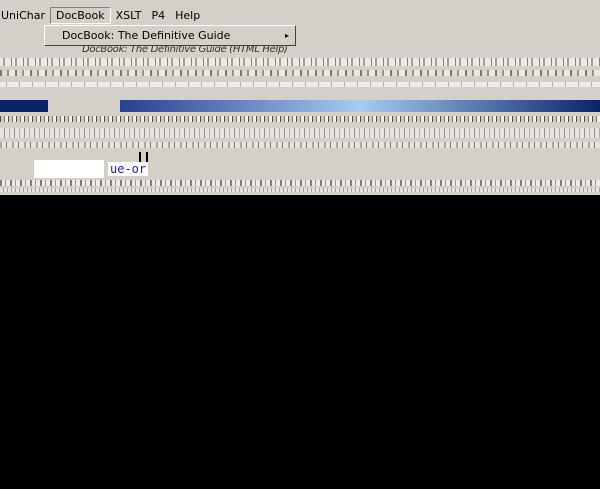 Image resolution: width=600 pixels, height=489 pixels. Describe the element at coordinates (300, 106) in the screenshot. I see `title-bar` at that location.